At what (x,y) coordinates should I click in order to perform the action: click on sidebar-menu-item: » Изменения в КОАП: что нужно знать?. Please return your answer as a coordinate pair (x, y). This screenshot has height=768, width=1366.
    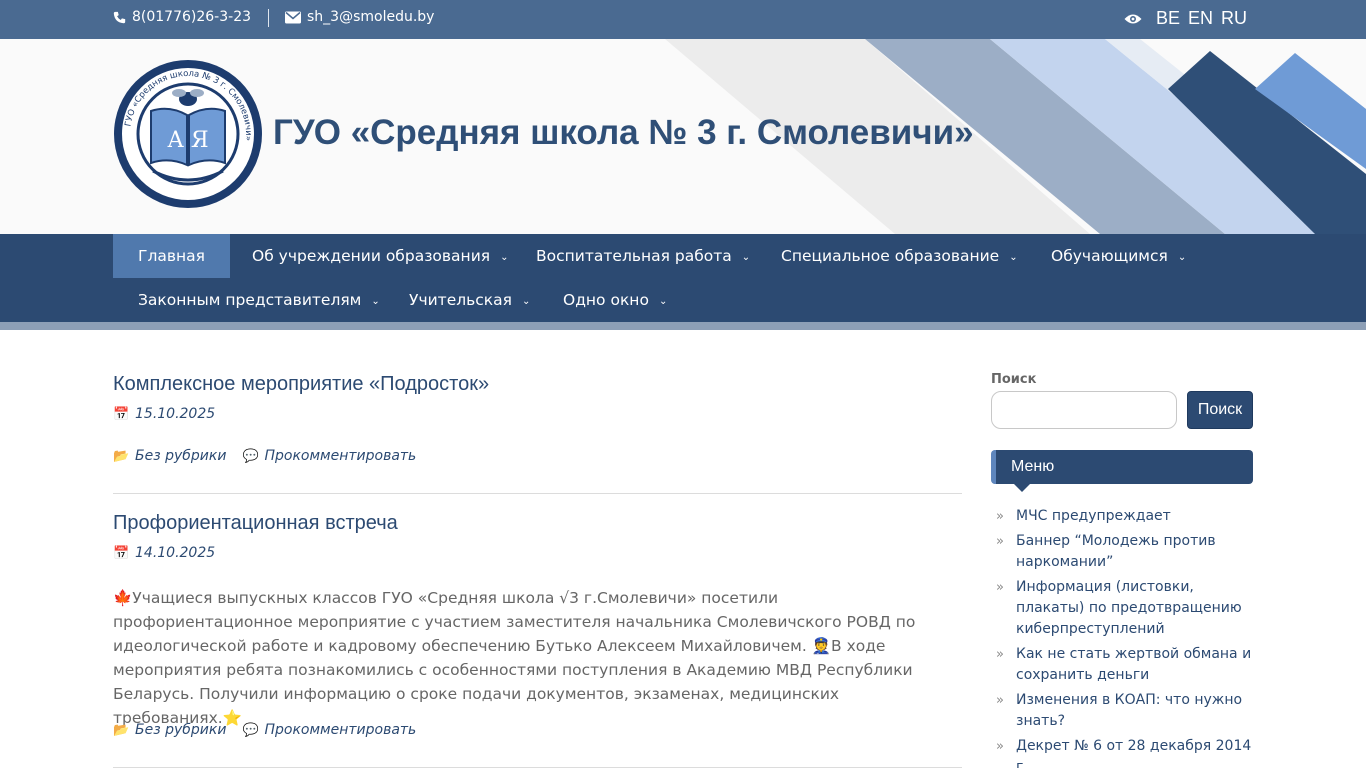
    Looking at the image, I should click on (1124, 711).